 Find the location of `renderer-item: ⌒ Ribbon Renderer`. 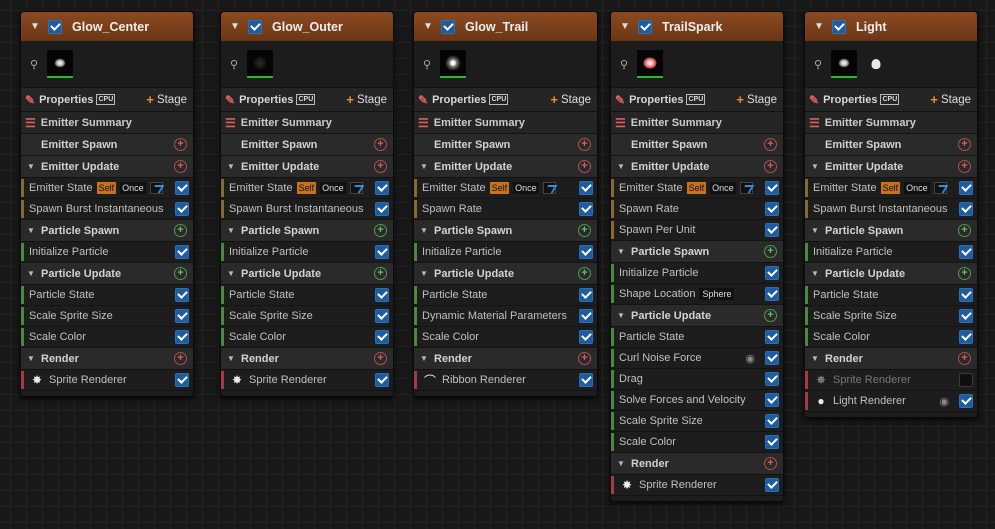

renderer-item: ⌒ Ribbon Renderer is located at coordinates (505, 380).